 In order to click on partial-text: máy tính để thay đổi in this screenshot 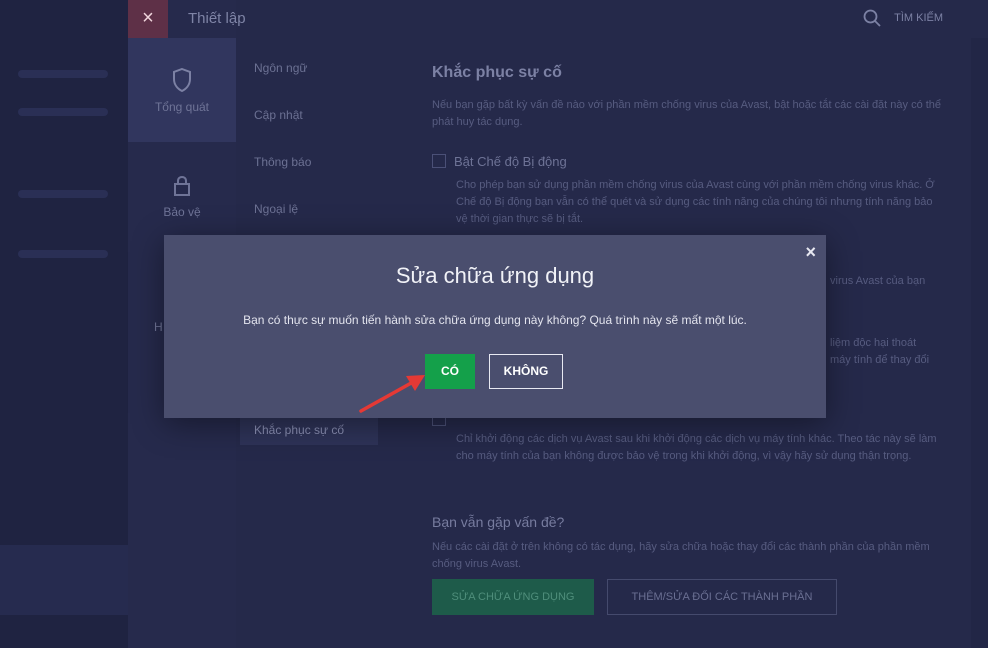, I will do `click(880, 360)`.